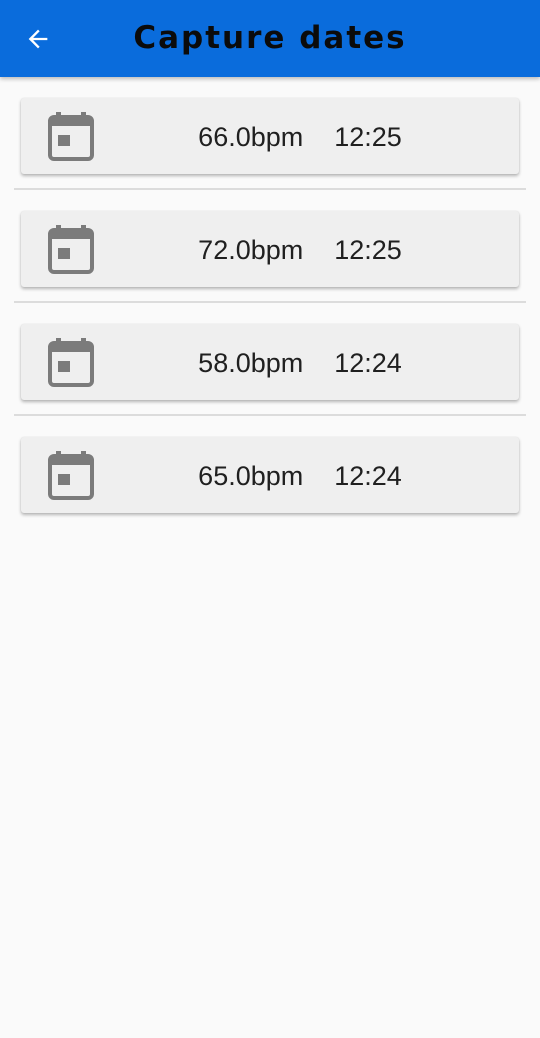  I want to click on list-item: 65.0bpm 12:24, so click(270, 472).